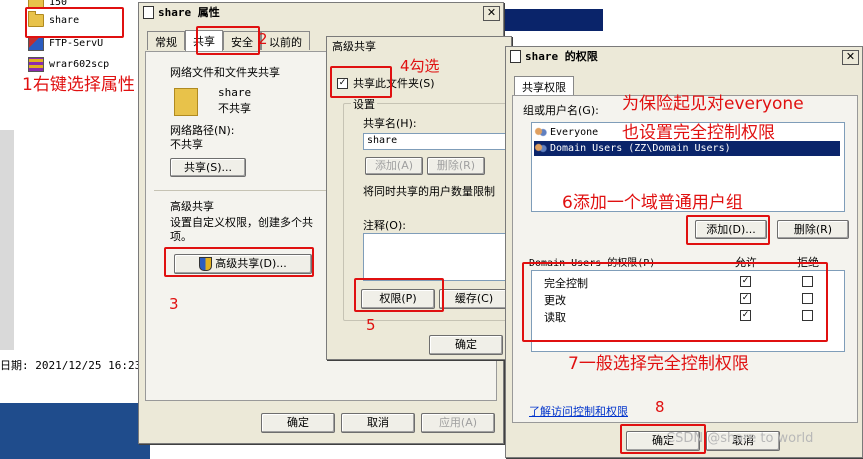  Describe the element at coordinates (181, 236) in the screenshot. I see `adv-desc: 项。` at that location.